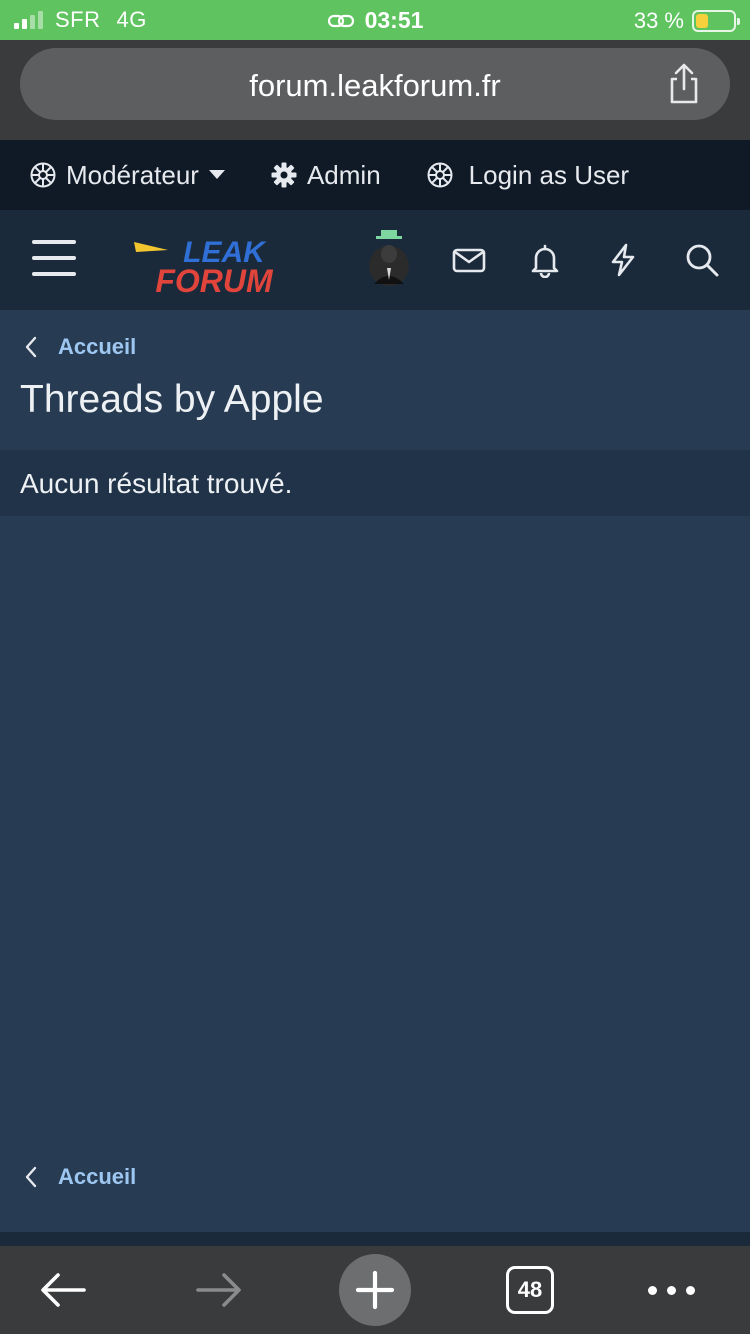 The height and width of the screenshot is (1334, 750). I want to click on menu-icon, so click(54, 260).